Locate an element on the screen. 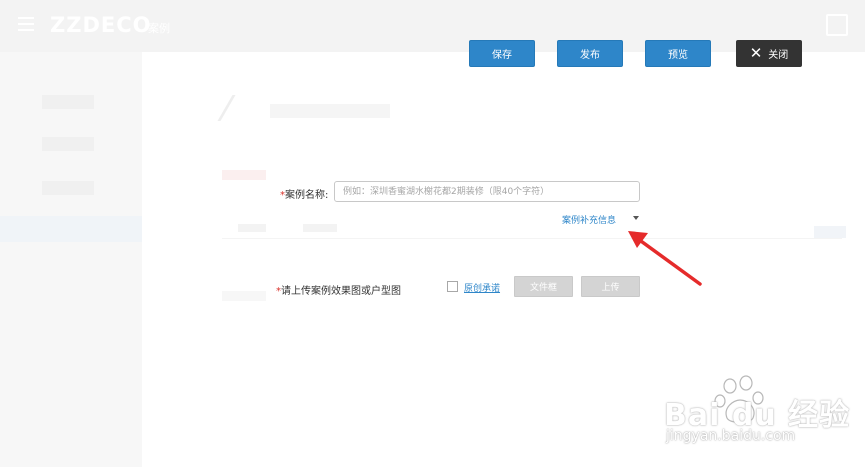 Image resolution: width=865 pixels, height=467 pixels. terms-checkbox is located at coordinates (452, 286).